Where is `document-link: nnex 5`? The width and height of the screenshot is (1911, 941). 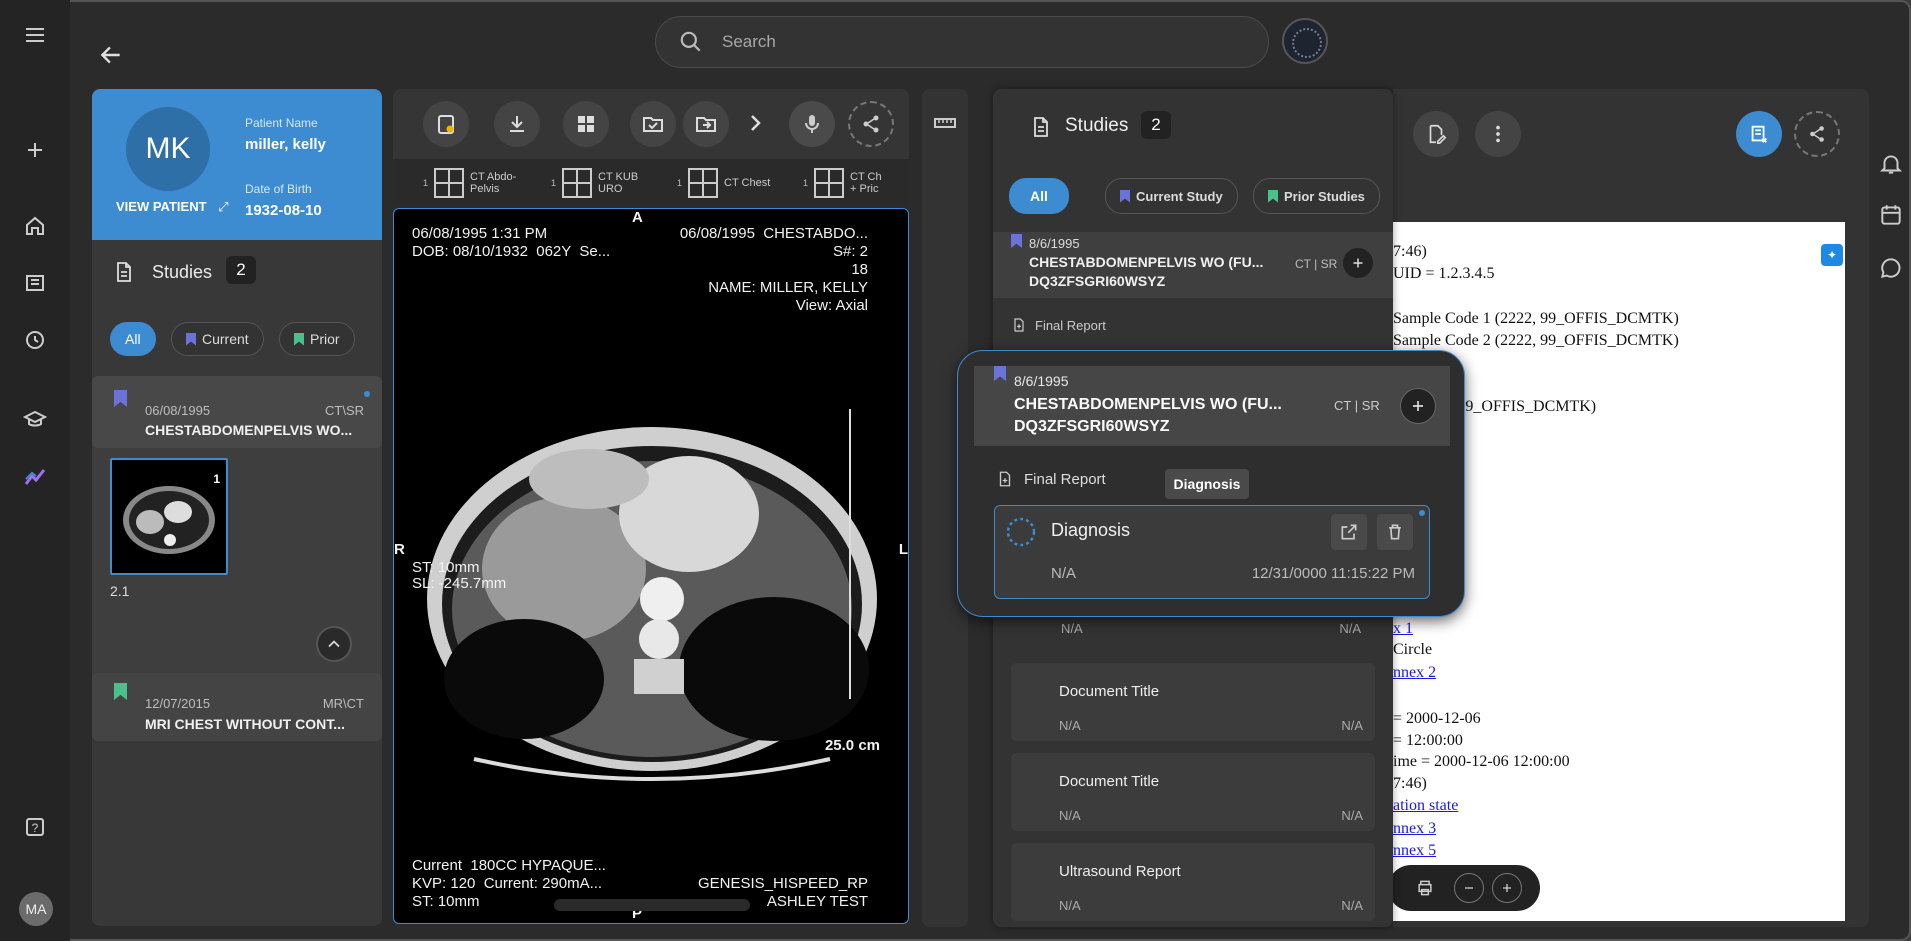
document-link: nnex 5 is located at coordinates (1414, 851).